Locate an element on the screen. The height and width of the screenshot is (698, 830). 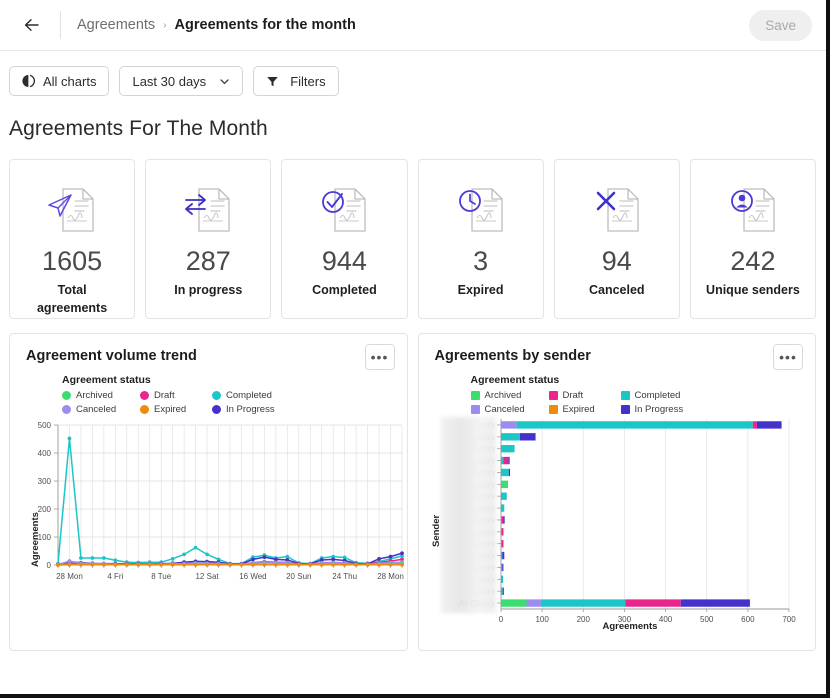
filters-button: Filters is located at coordinates (296, 81).